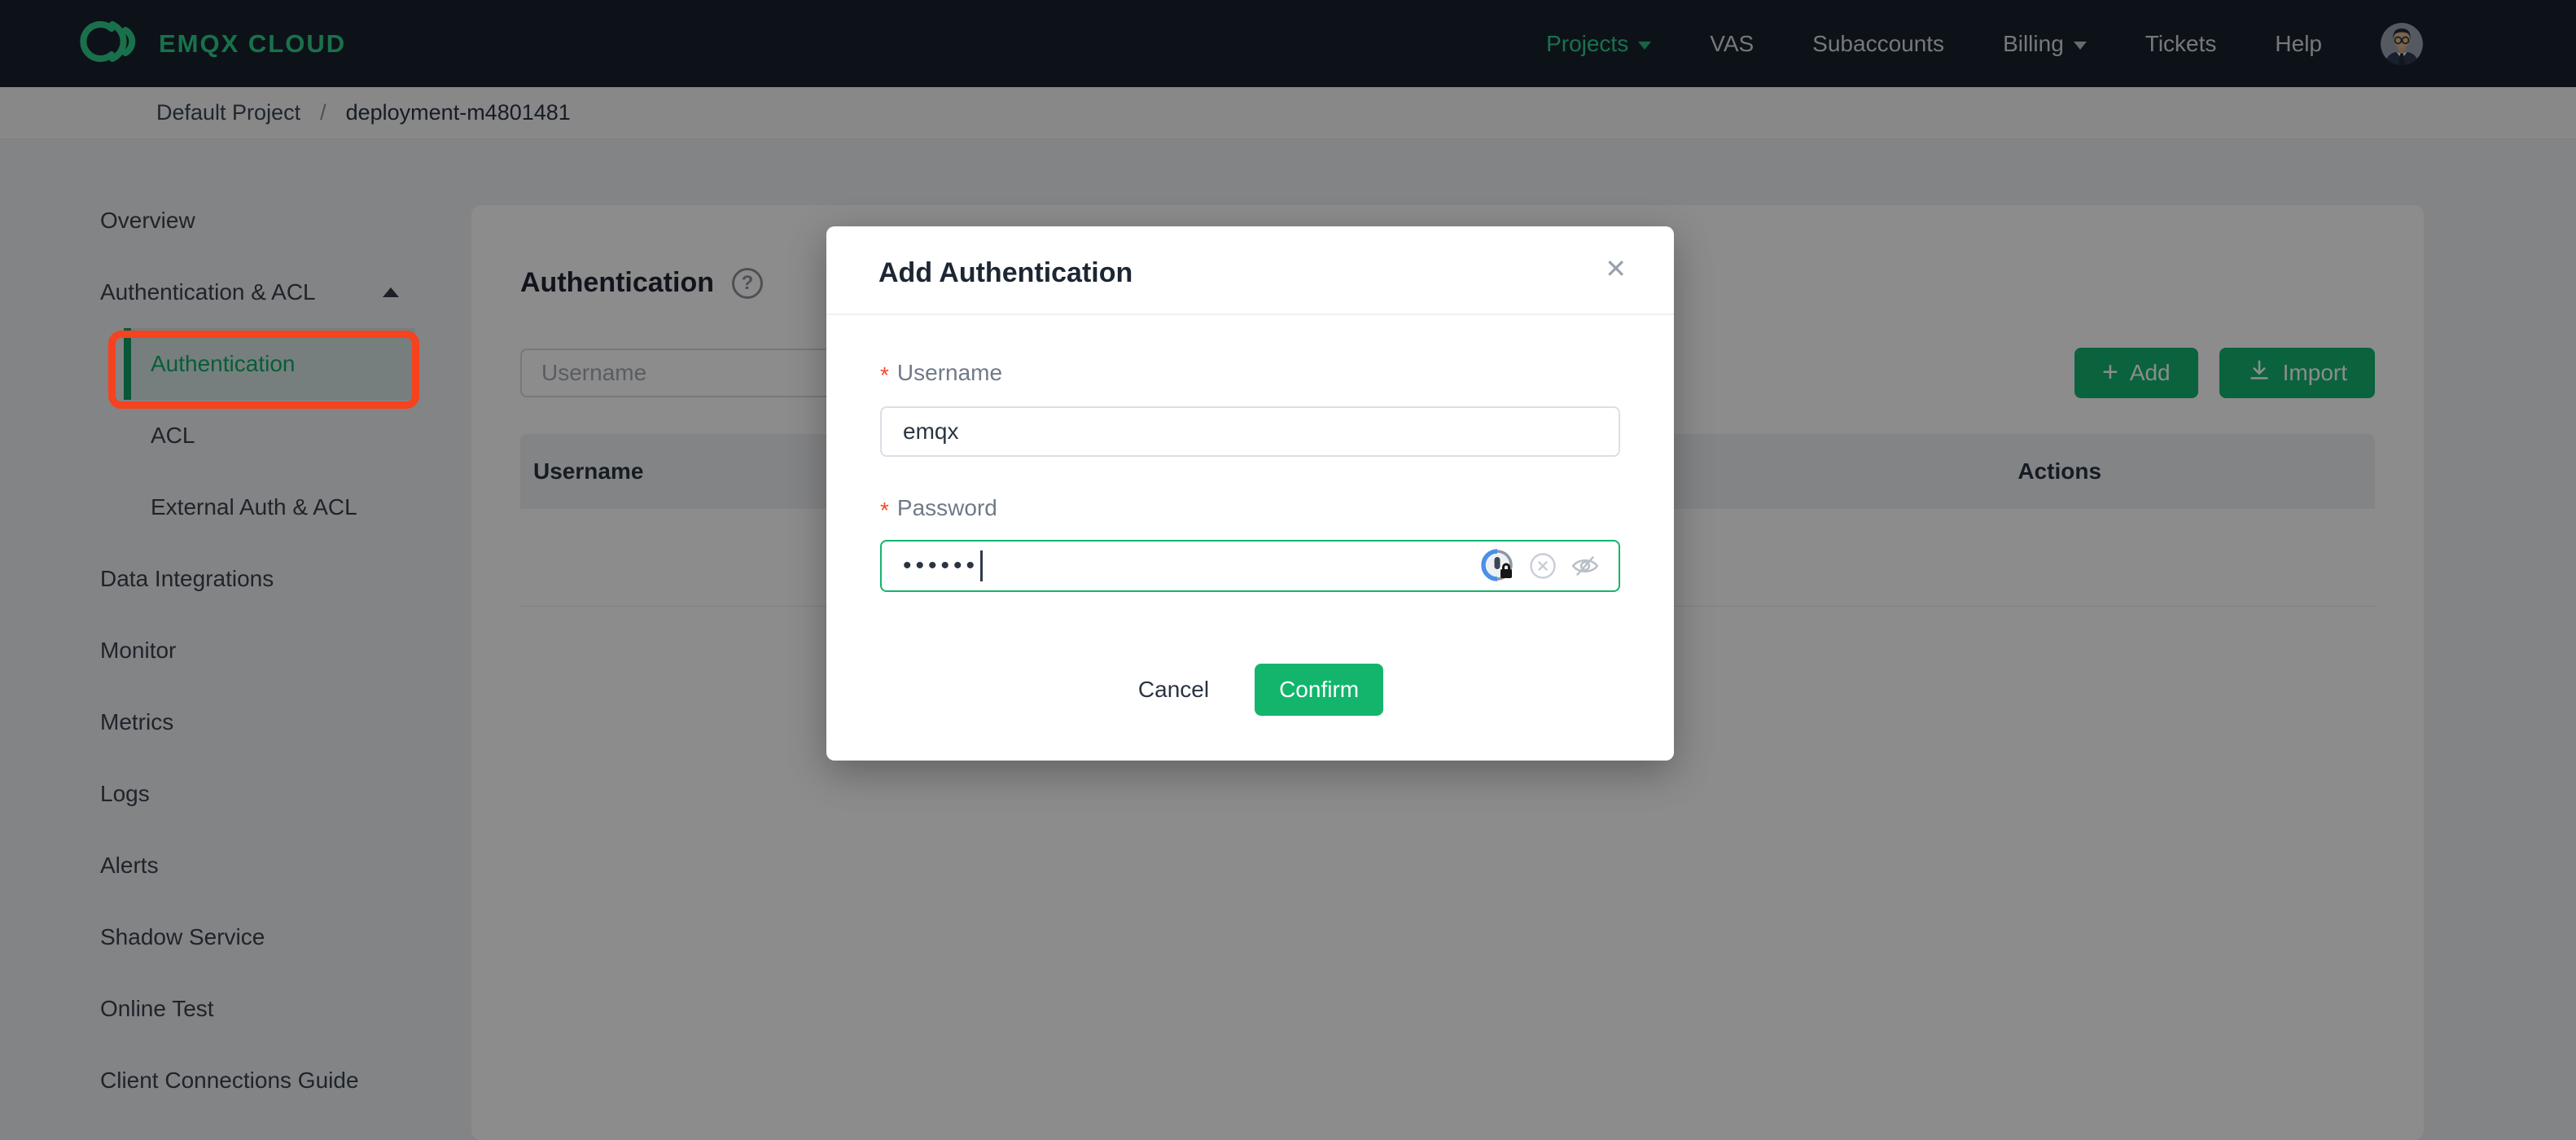  I want to click on dialog-header: Add Authentication ✕, so click(1250, 270).